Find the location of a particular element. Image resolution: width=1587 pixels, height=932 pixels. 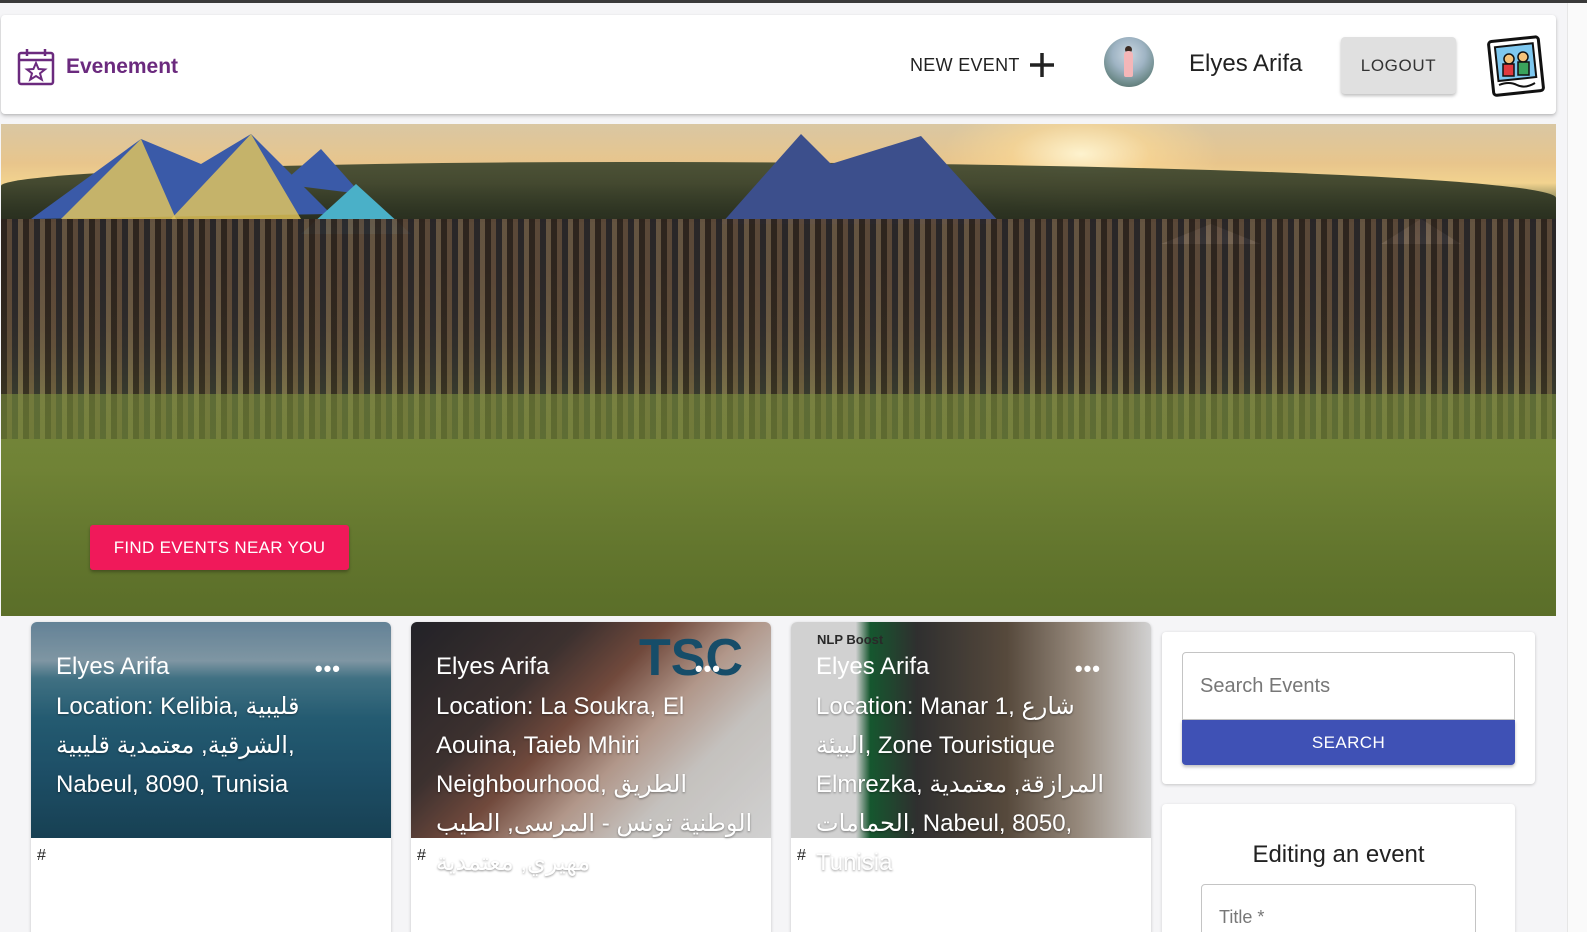

avatar is located at coordinates (1129, 62).